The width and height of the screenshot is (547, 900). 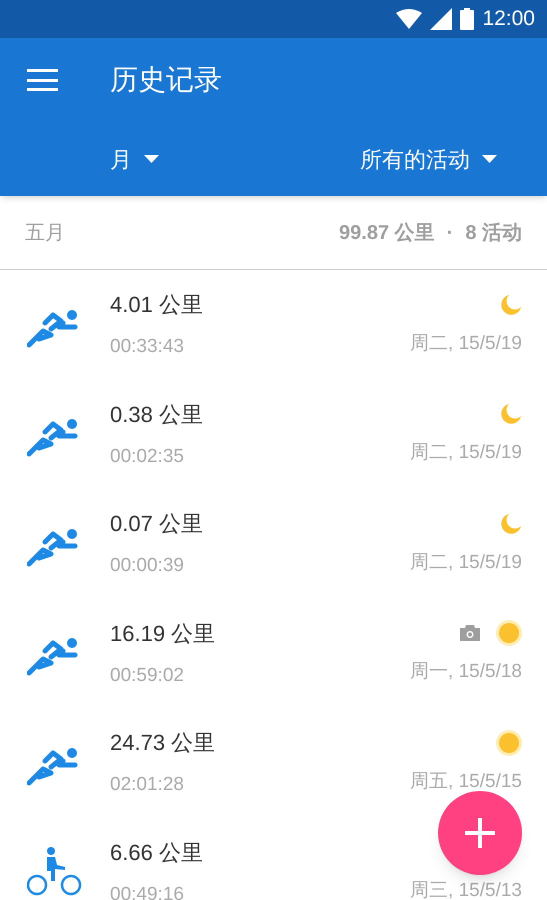 I want to click on duration: 00:49:16, so click(x=147, y=891).